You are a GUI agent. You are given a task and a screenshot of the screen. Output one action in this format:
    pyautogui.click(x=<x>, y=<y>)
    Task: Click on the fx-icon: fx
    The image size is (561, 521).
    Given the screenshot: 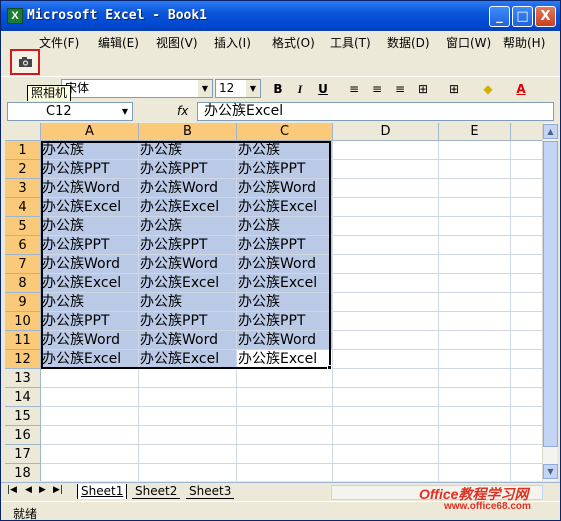 What is the action you would take?
    pyautogui.click(x=182, y=111)
    